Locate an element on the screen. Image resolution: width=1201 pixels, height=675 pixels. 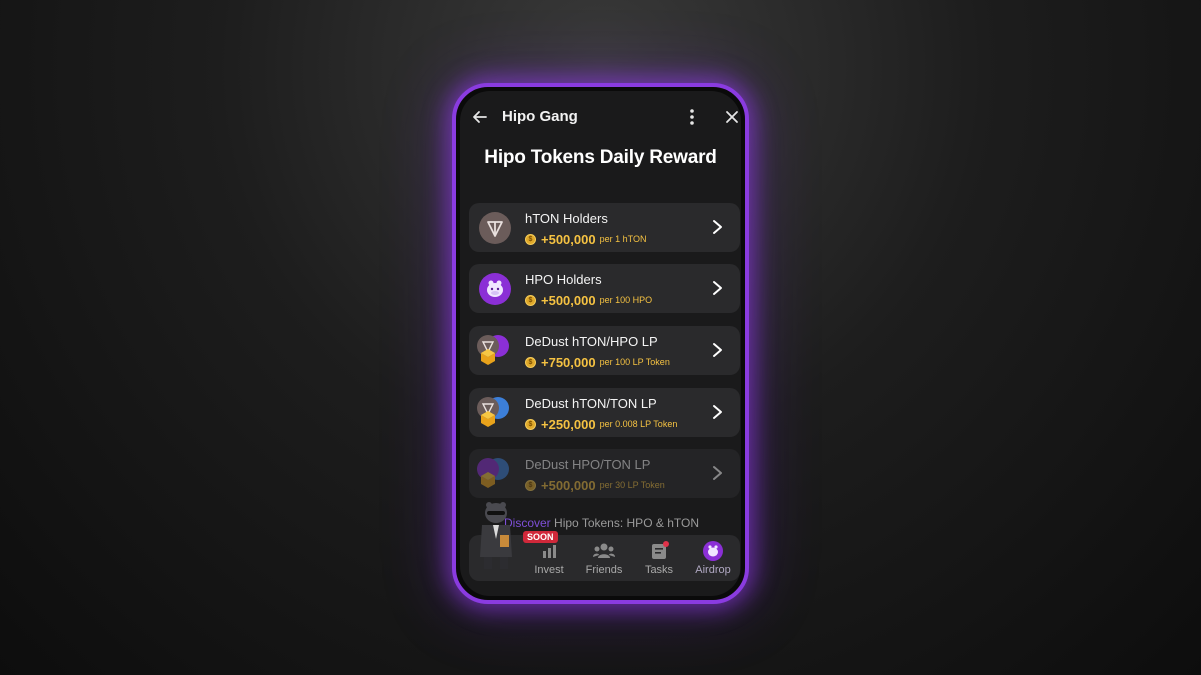
reward-name: DeDust HPO/TON LP is located at coordinates (588, 464).